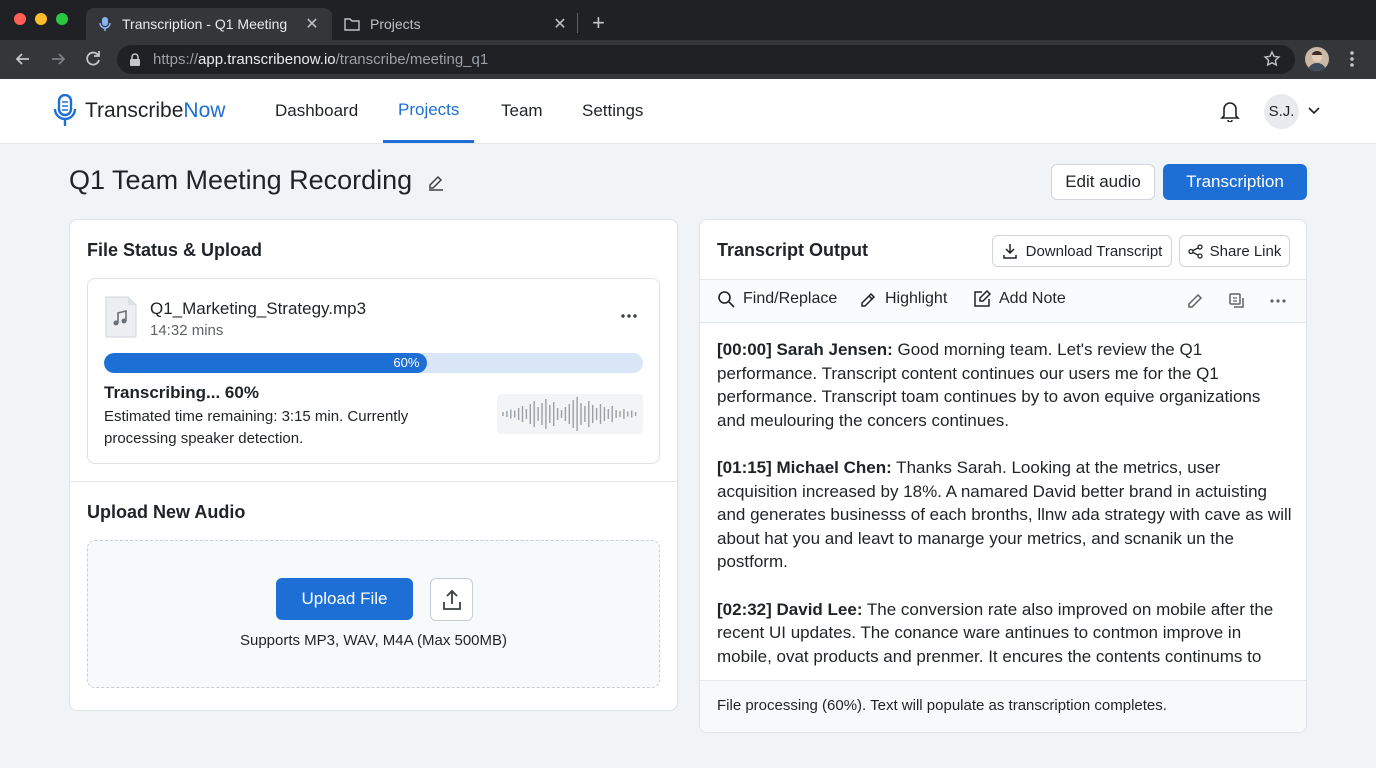 This screenshot has width=1376, height=768. What do you see at coordinates (726, 299) in the screenshot?
I see `search-icon` at bounding box center [726, 299].